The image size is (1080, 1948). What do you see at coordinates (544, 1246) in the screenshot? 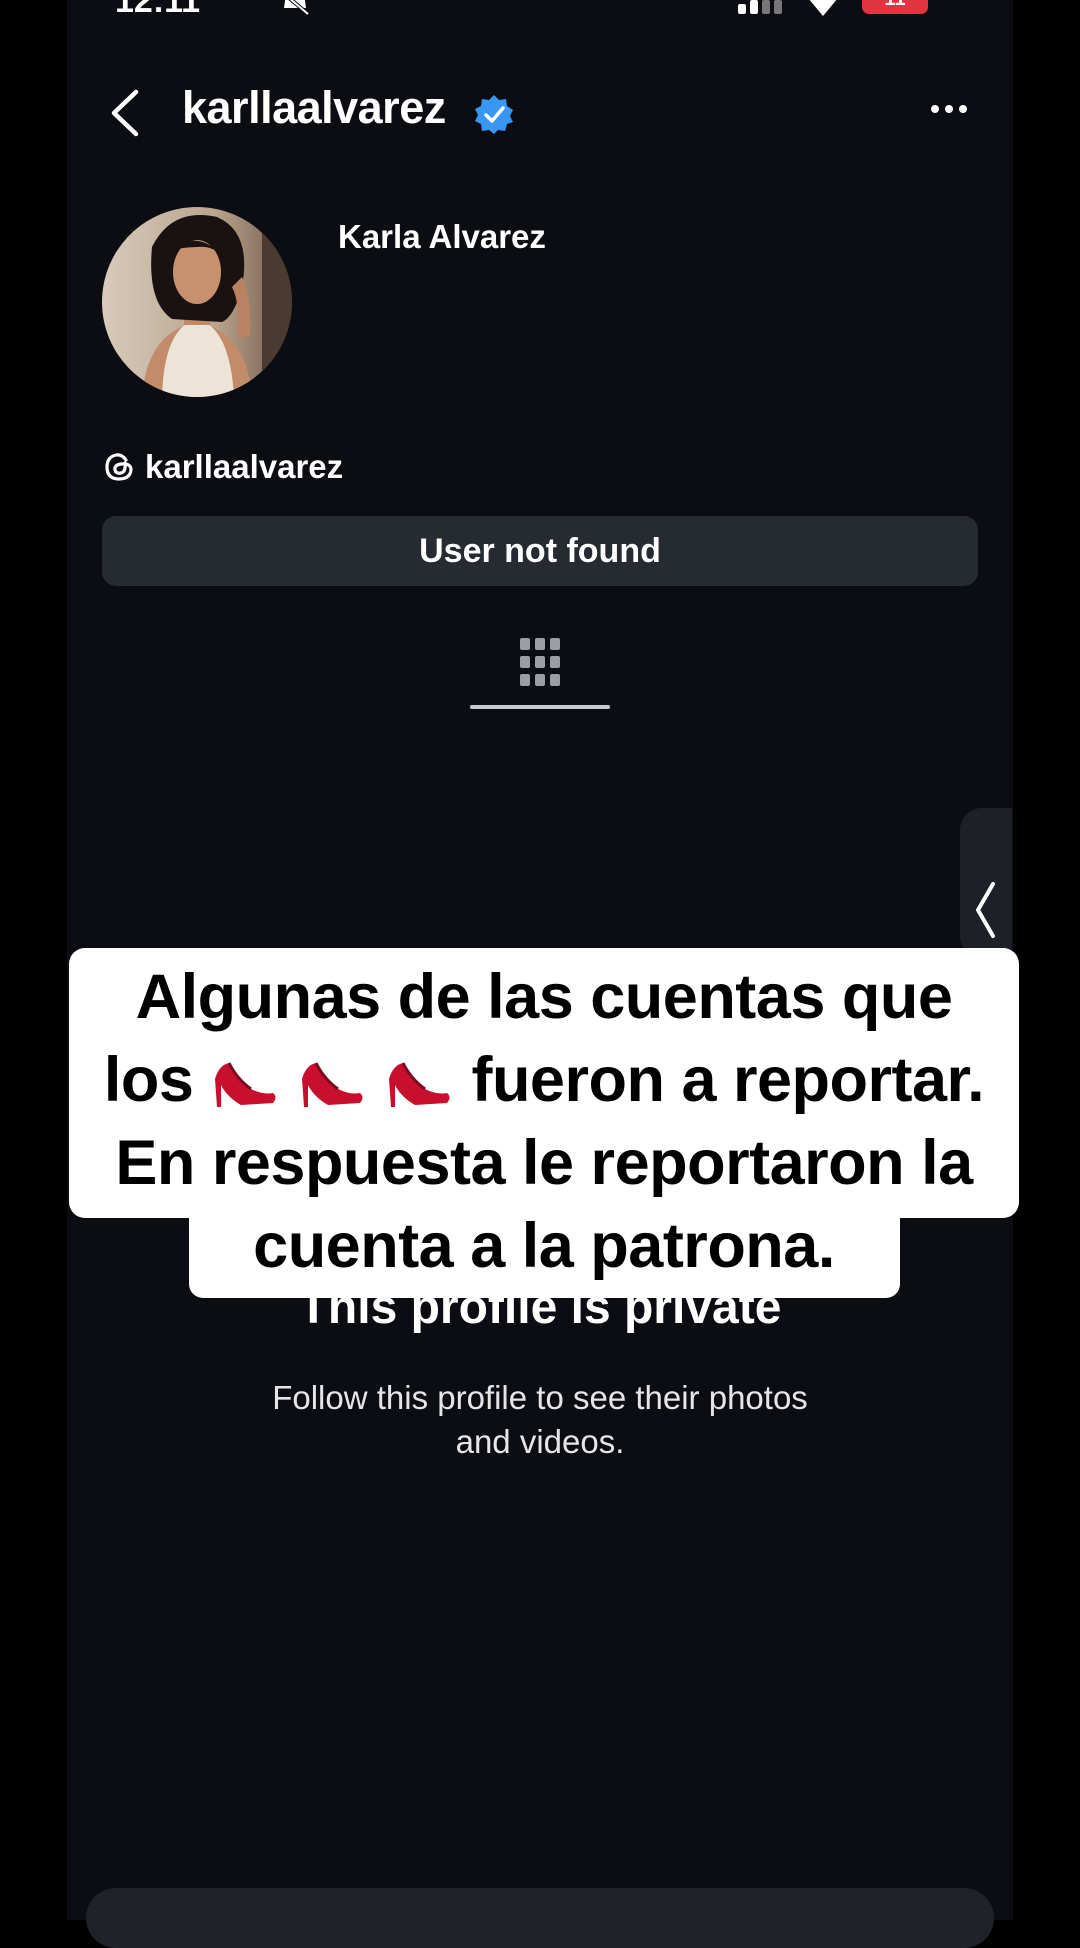
I see `caption-line-4: cuenta a la patrona.` at bounding box center [544, 1246].